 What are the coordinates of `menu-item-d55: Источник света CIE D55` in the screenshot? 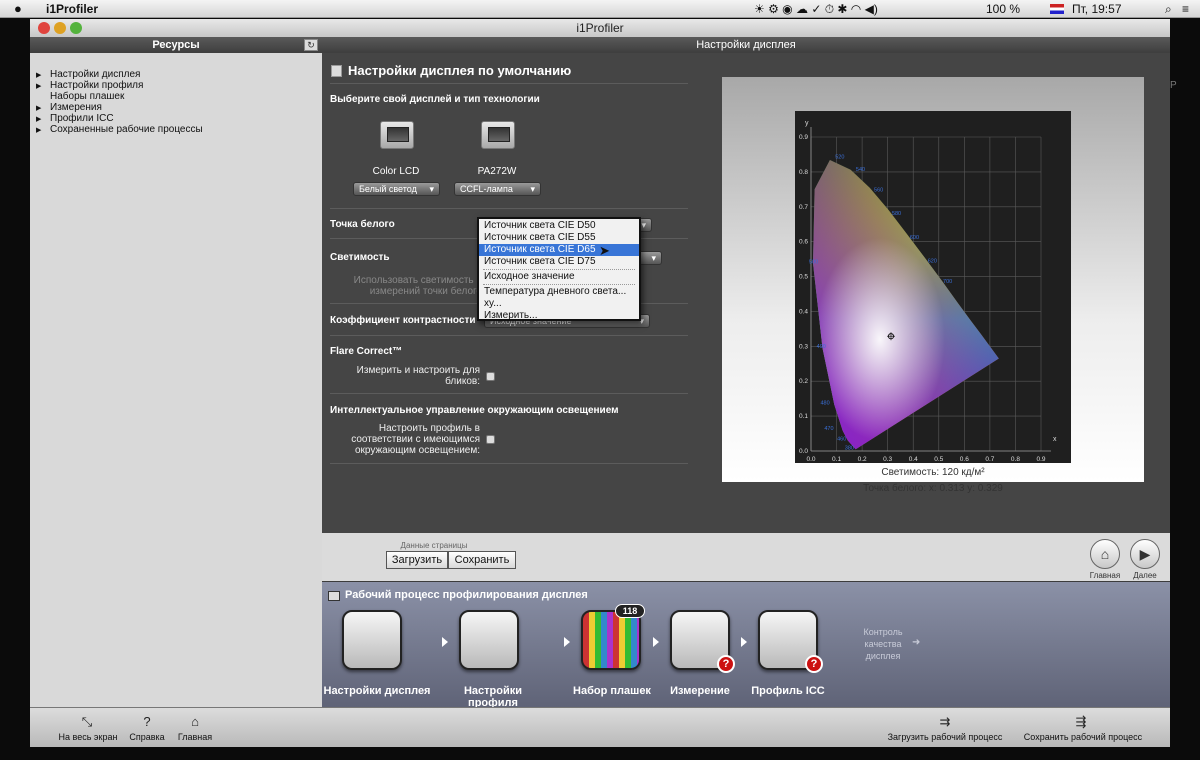 It's located at (559, 238).